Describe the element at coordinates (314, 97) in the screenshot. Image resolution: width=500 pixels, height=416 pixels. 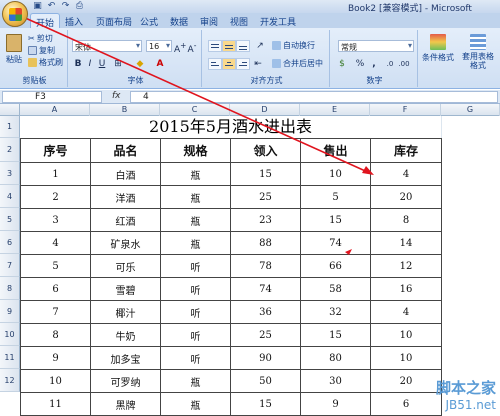
I see `formula-input: 4` at that location.